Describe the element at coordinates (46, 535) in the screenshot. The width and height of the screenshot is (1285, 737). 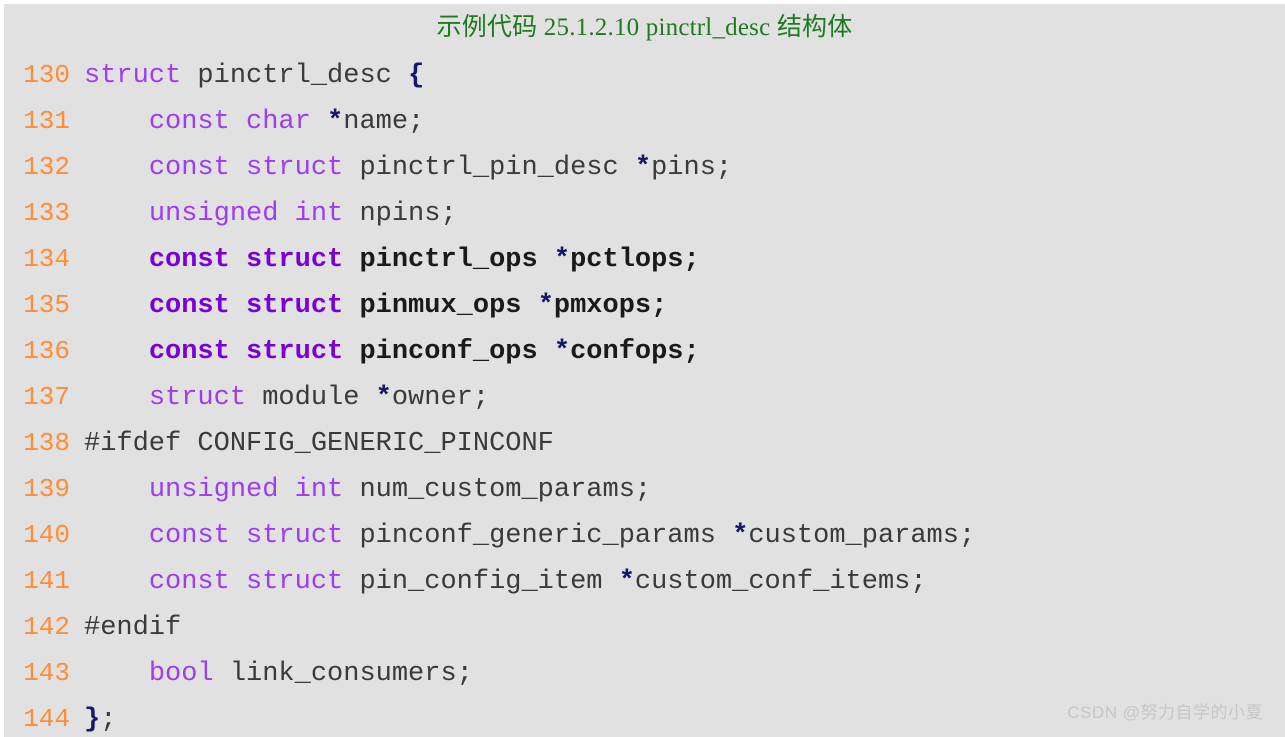
I see `line-number: 140` at that location.